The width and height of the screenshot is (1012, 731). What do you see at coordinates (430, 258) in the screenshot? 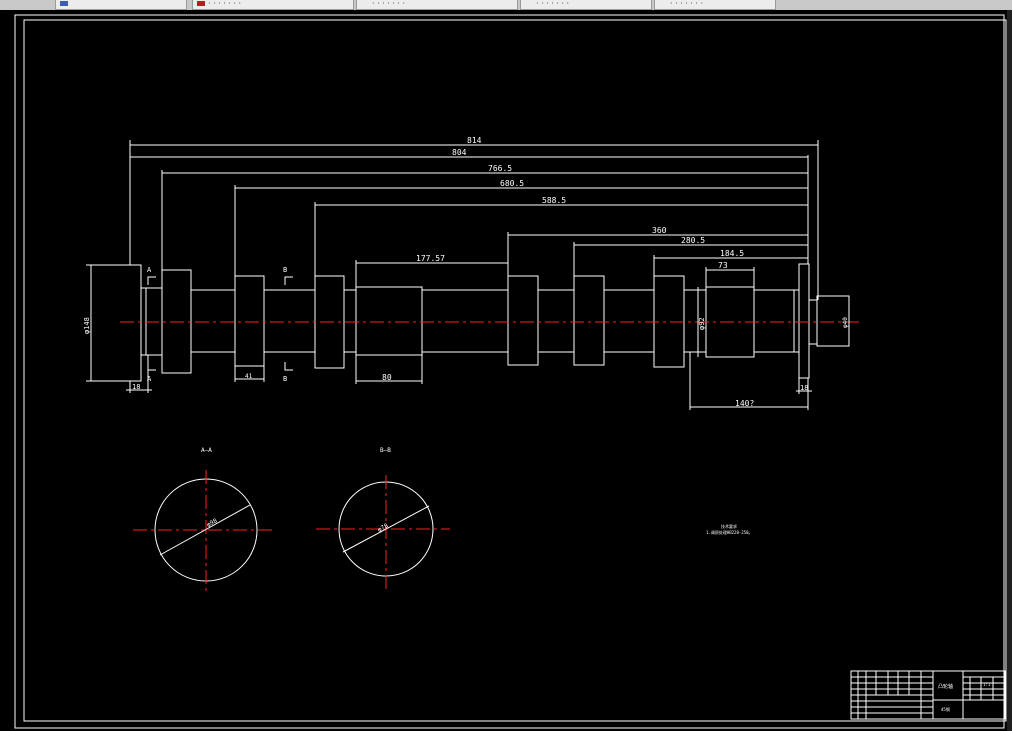
I see `dim-177-57: 177.57` at bounding box center [430, 258].